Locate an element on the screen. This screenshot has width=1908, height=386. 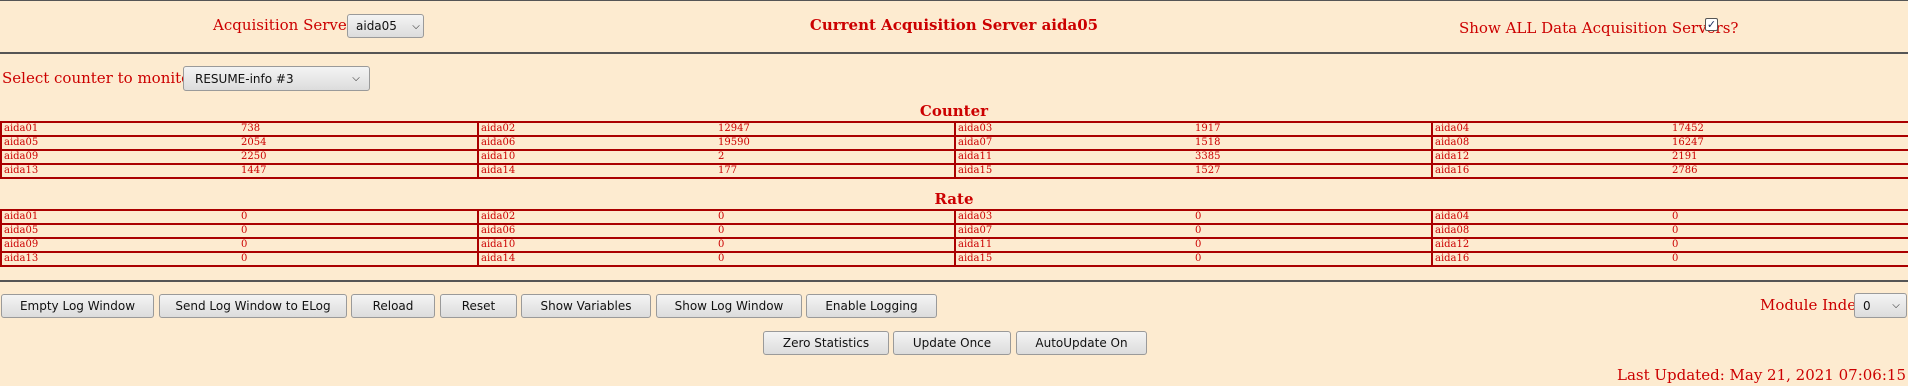
table-row: aida01 0 aida02 0 aida03 0 aida04 0 is located at coordinates (954, 217).